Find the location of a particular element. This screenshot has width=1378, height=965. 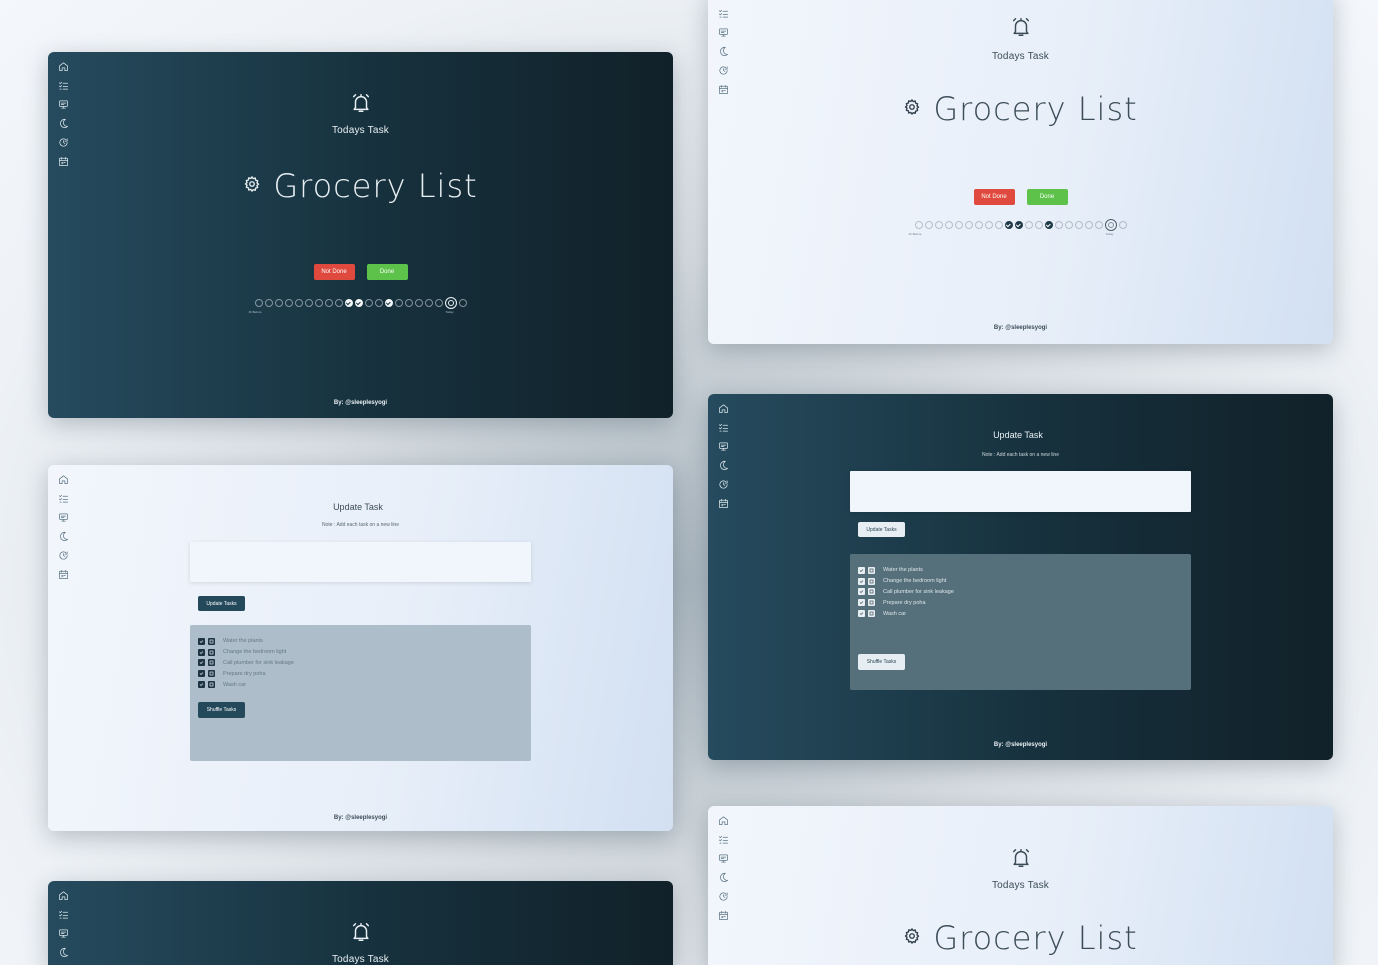

task-row: Water the plants is located at coordinates (906, 570).